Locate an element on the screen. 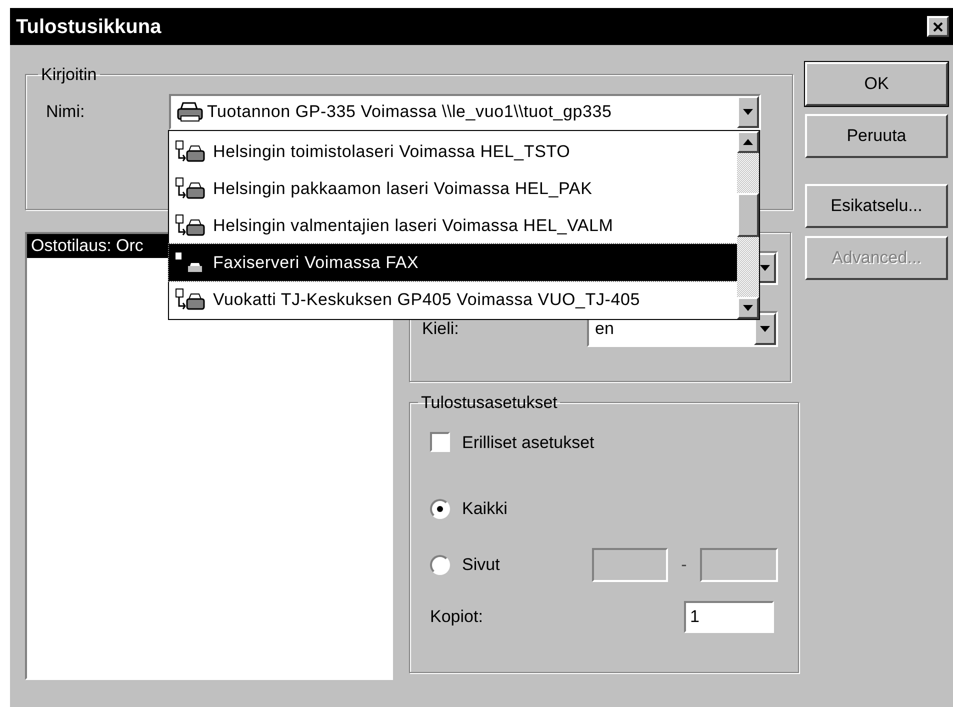 This screenshot has width=953, height=707. radio-label: Kaikki is located at coordinates (485, 509).